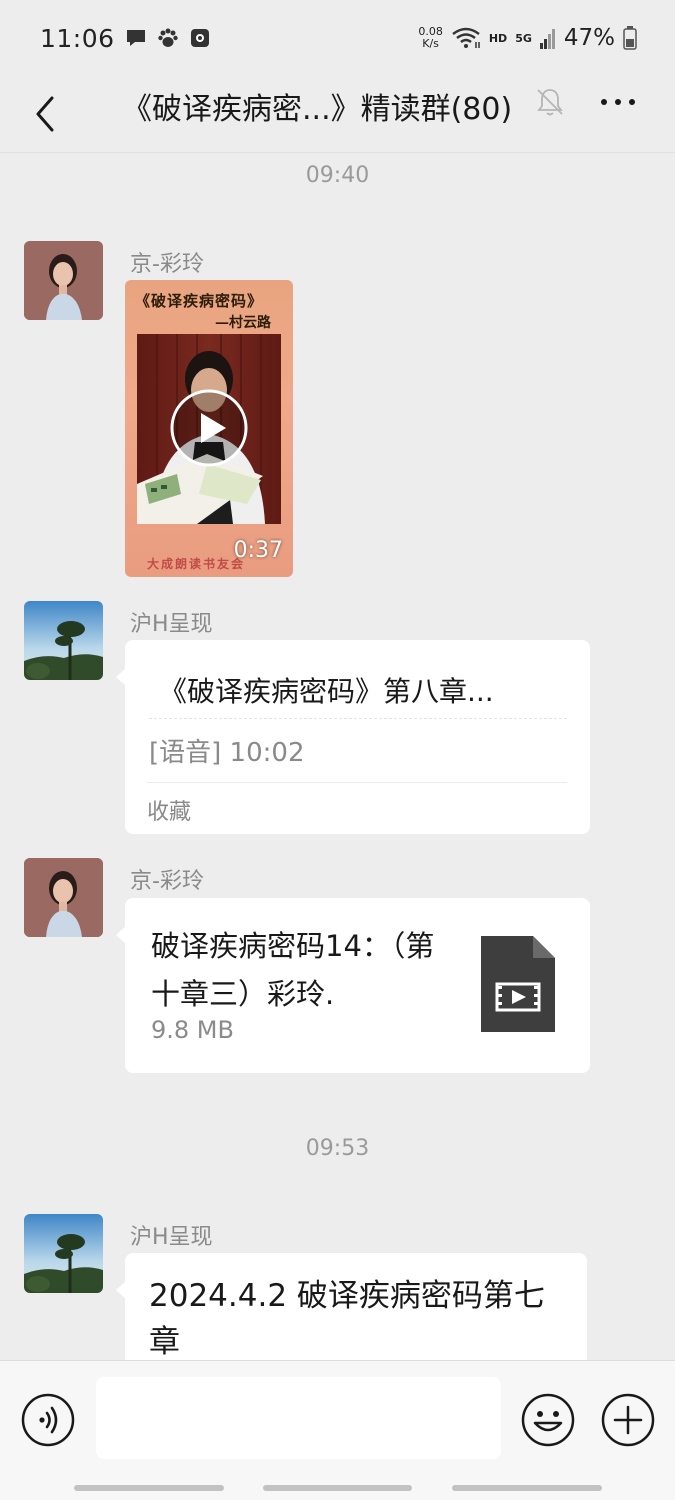 This screenshot has width=675, height=1500. What do you see at coordinates (527, 1488) in the screenshot?
I see `gesture-handle-right` at bounding box center [527, 1488].